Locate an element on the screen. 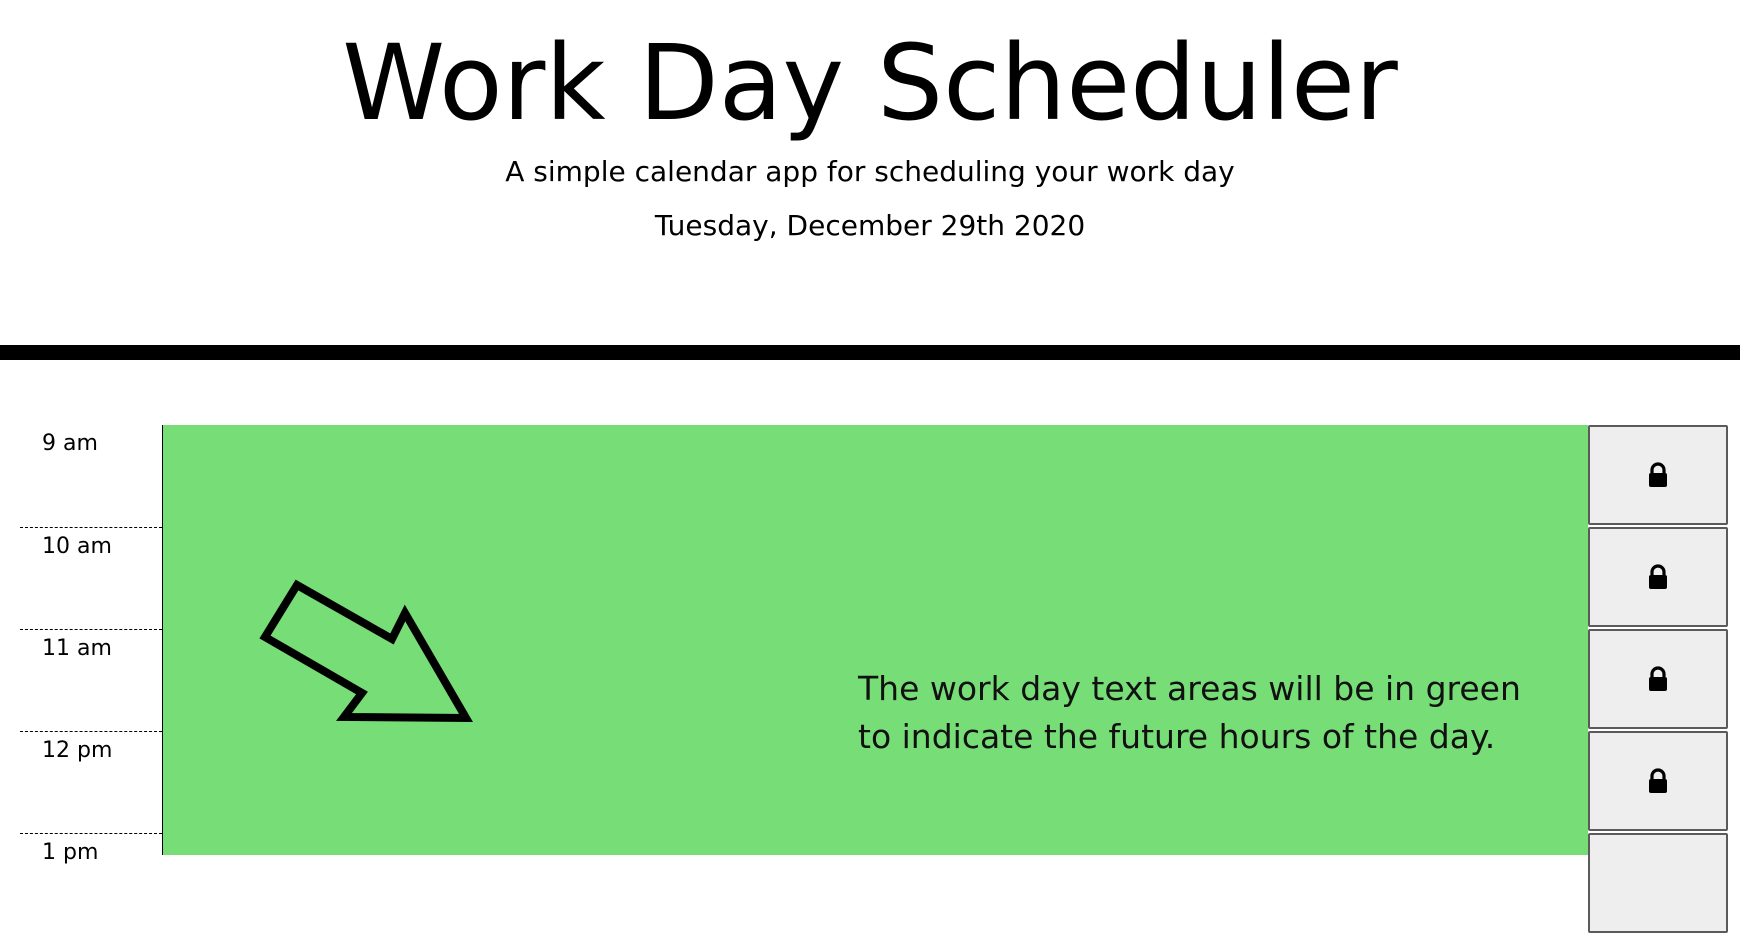 This screenshot has width=1740, height=935. info-line: to indicate the future hours of the day. is located at coordinates (1177, 736).